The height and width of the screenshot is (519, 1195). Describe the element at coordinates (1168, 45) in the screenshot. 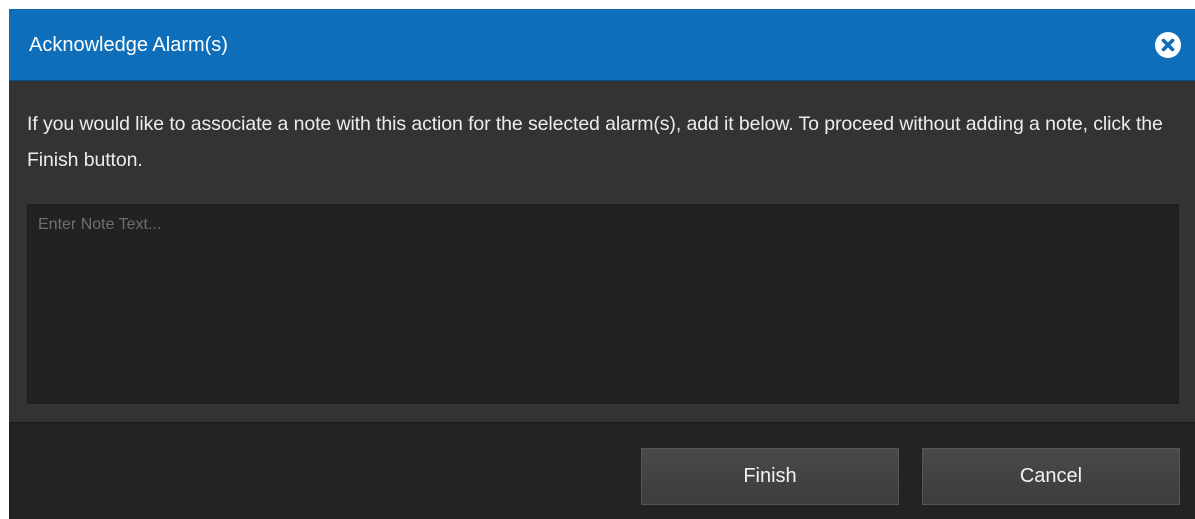

I see `close-icon` at that location.